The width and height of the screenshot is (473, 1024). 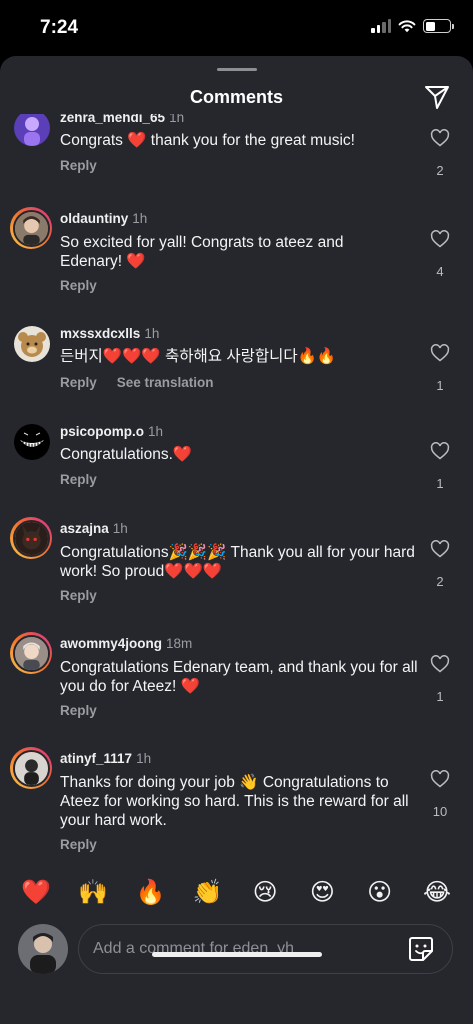 I want to click on emoji-raised-hands-button: 🙌, so click(x=93, y=892).